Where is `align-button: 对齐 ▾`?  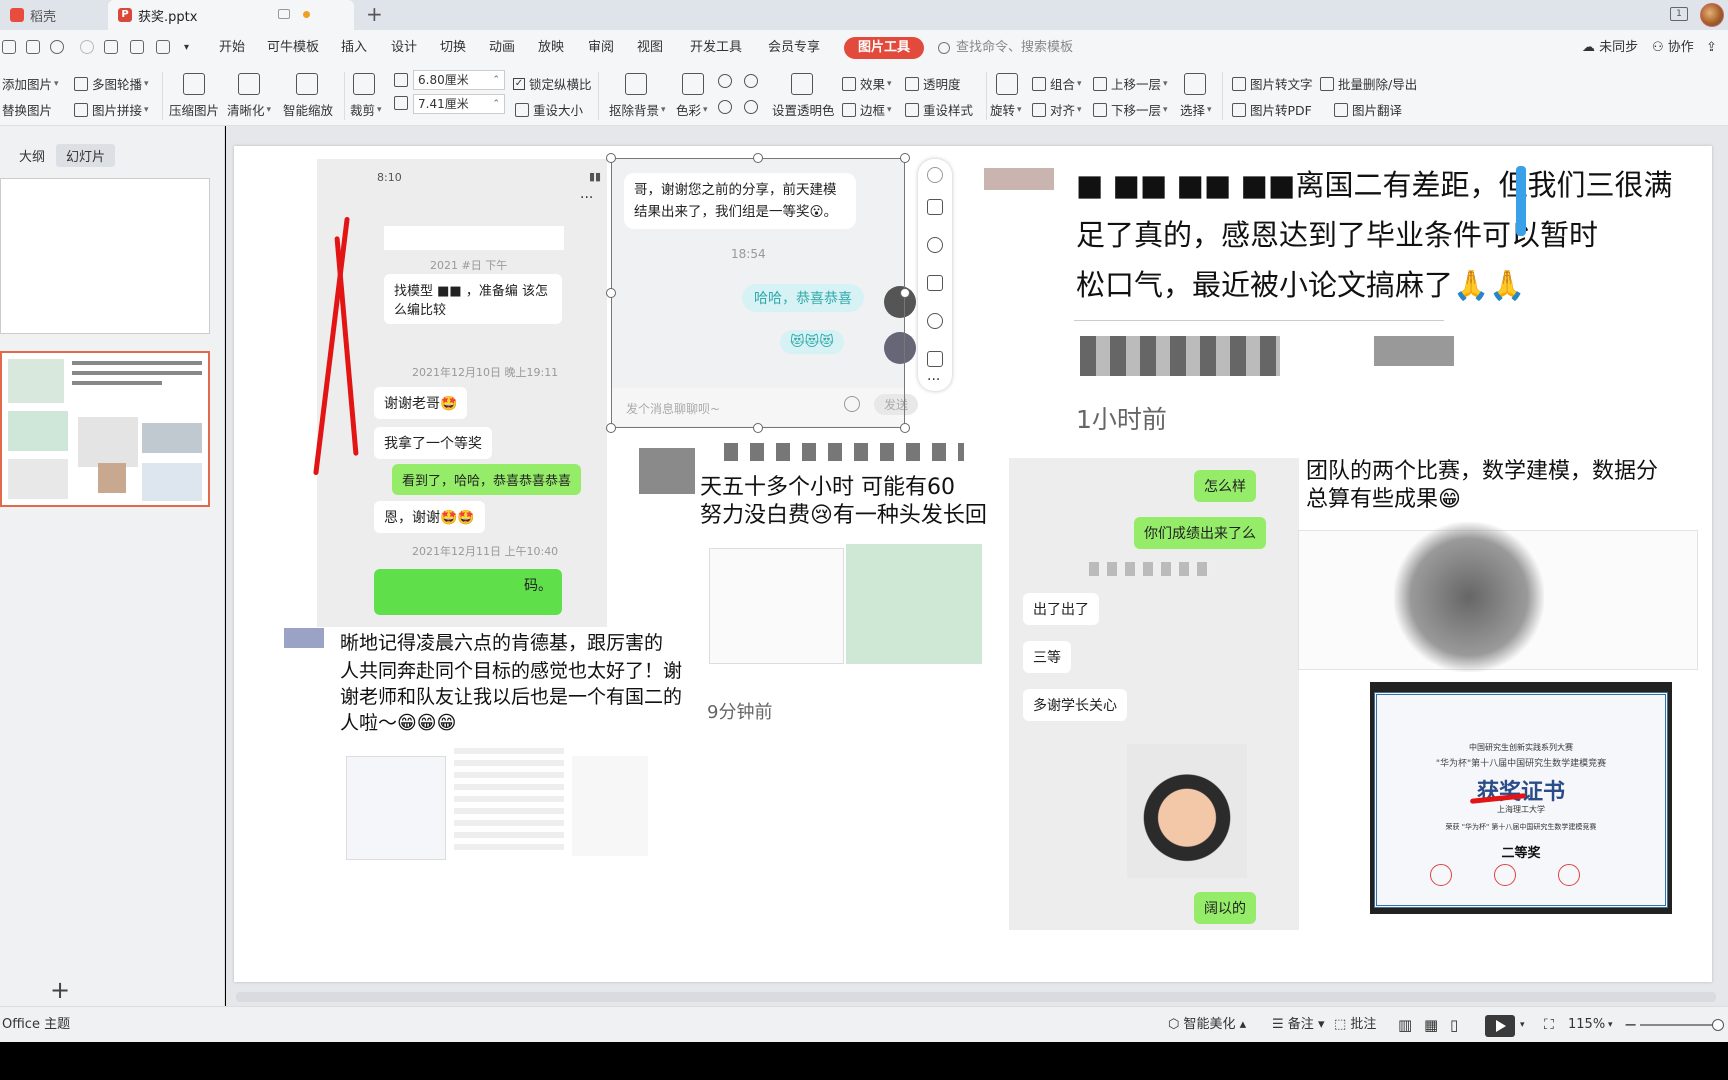 align-button: 对齐 ▾ is located at coordinates (1057, 109).